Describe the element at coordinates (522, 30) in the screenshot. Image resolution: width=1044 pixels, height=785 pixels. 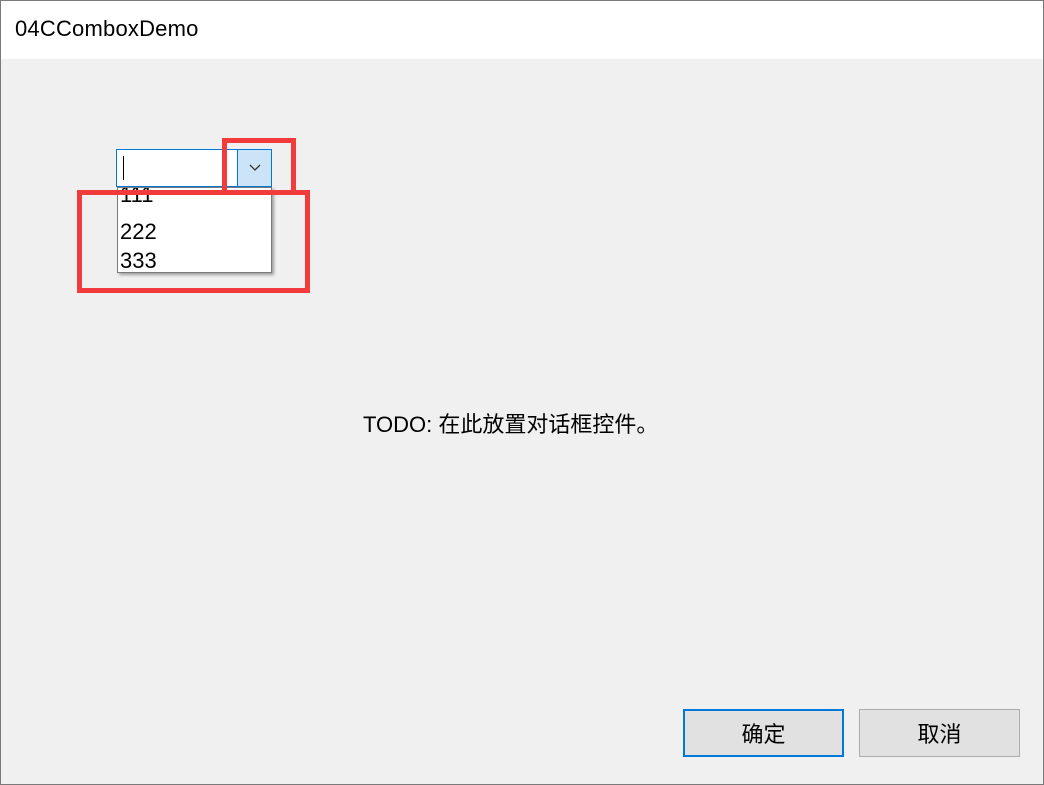
I see `title-bar: 04CComboxDemo` at that location.